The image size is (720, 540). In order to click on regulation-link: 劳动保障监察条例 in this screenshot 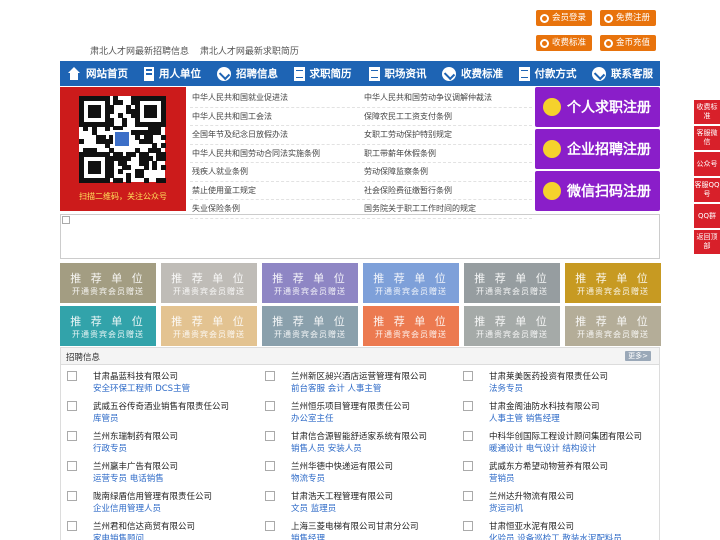, I will do `click(447, 172)`.